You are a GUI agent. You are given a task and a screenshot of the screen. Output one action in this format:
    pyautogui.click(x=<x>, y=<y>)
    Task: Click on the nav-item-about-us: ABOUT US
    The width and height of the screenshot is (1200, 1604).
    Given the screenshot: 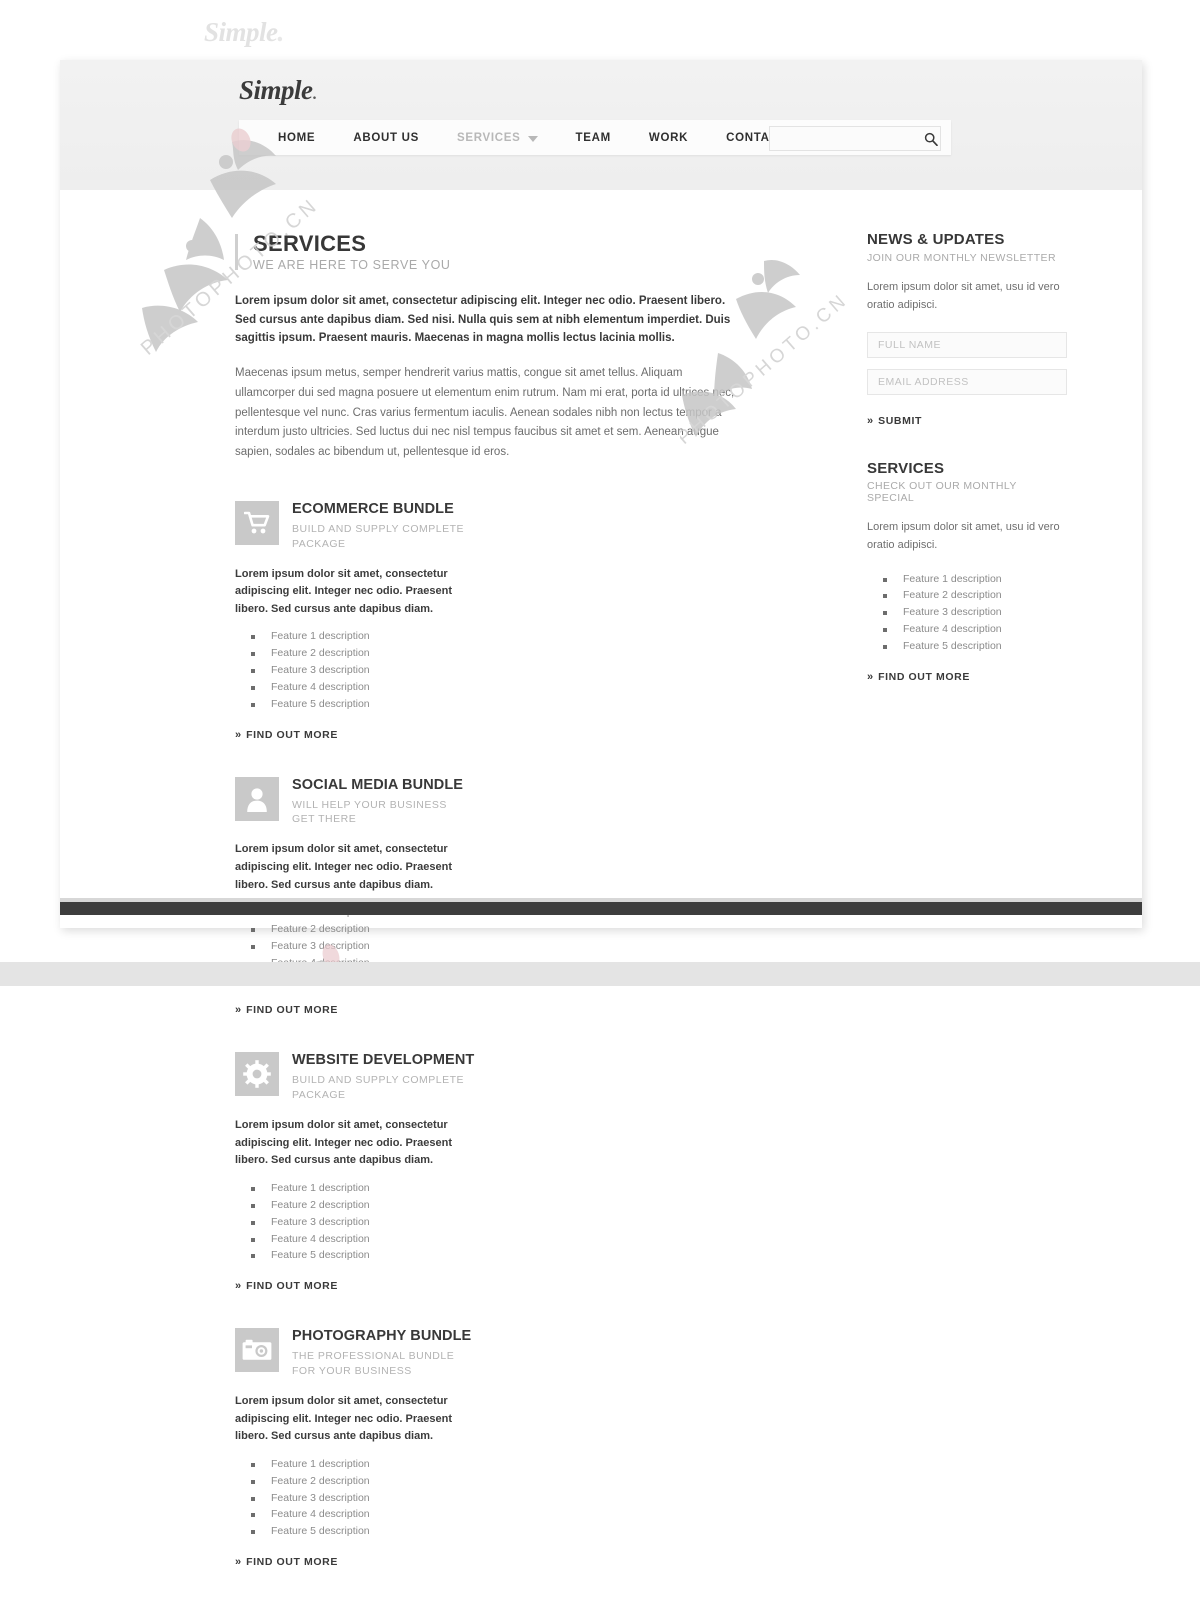 What is the action you would take?
    pyautogui.click(x=386, y=138)
    